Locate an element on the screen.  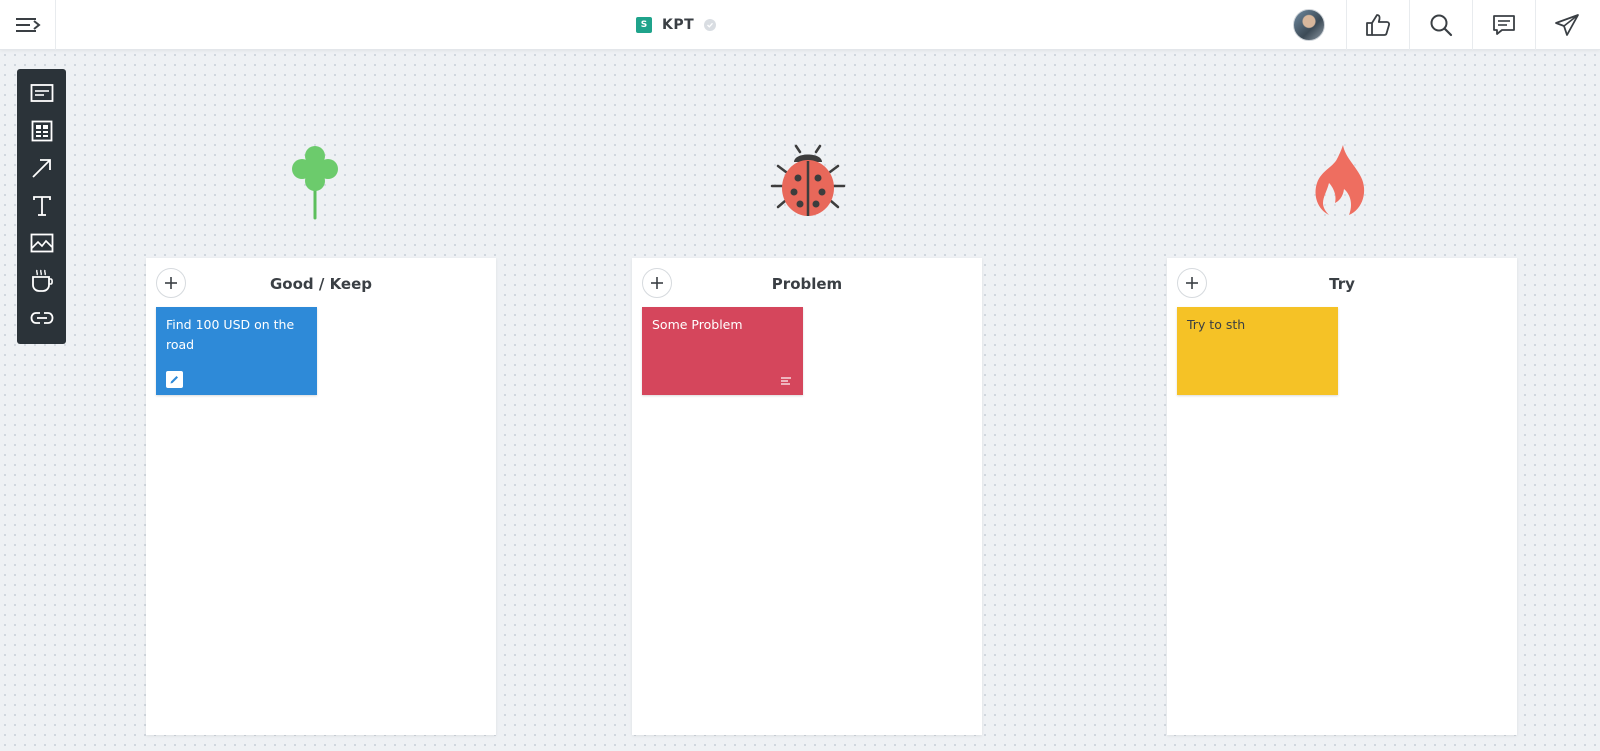
board-name: KPT is located at coordinates (678, 25).